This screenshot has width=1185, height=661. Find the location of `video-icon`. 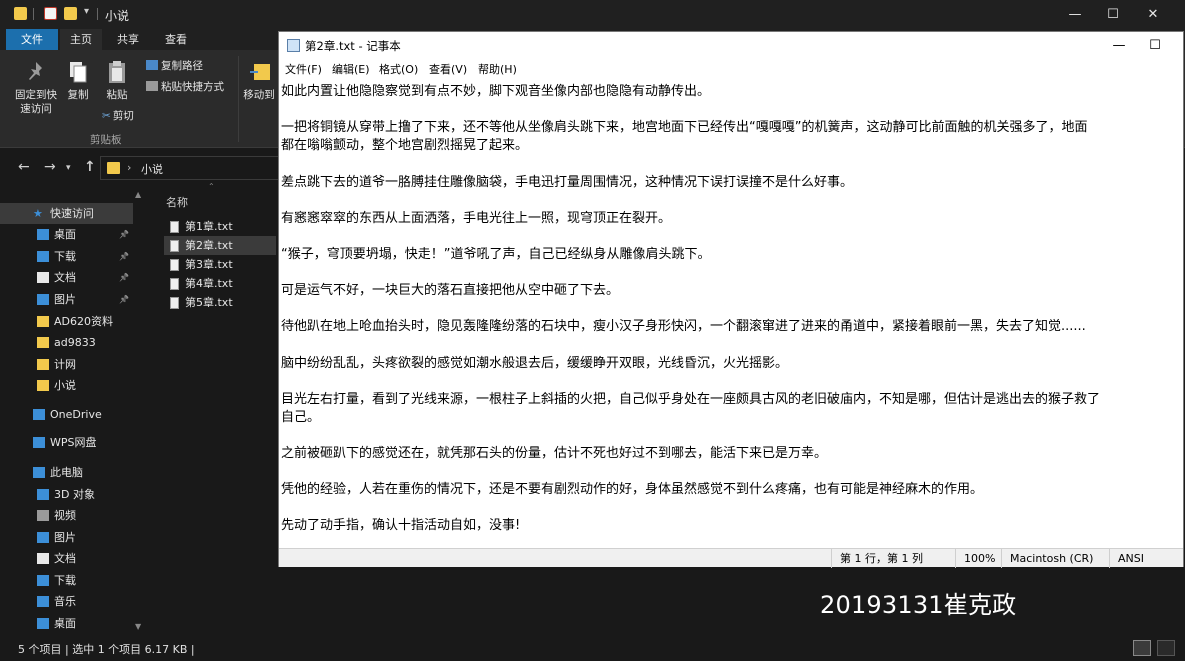

video-icon is located at coordinates (43, 515).